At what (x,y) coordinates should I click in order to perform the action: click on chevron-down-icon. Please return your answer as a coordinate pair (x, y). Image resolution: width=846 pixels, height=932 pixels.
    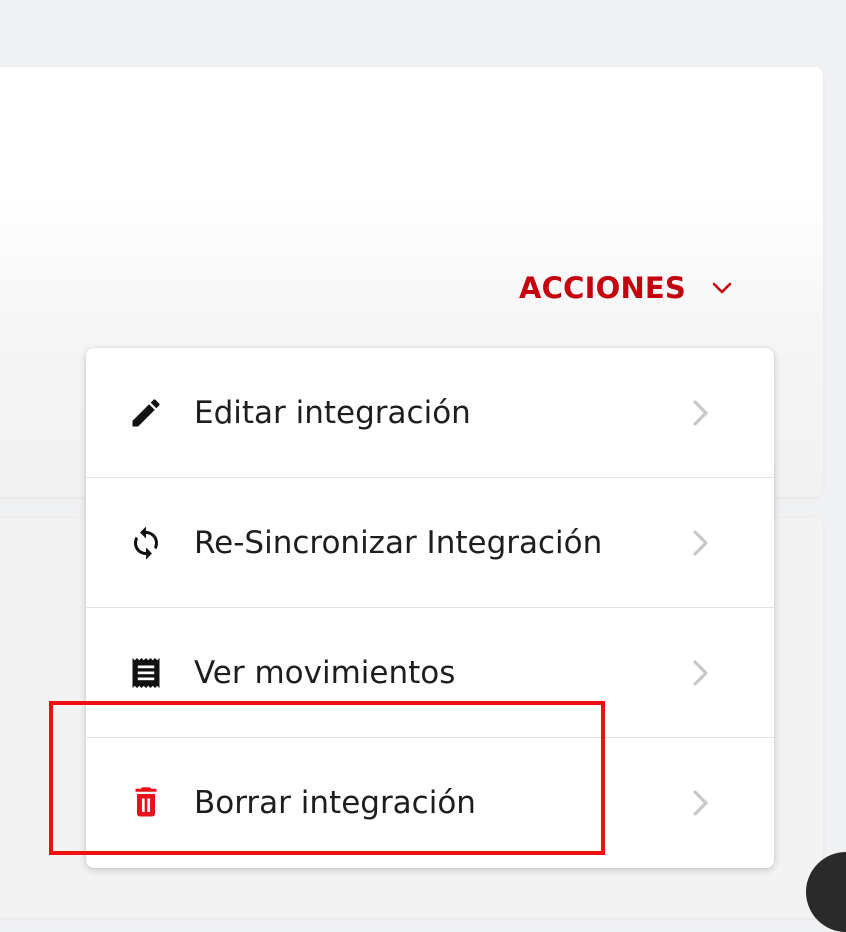
    Looking at the image, I should click on (722, 288).